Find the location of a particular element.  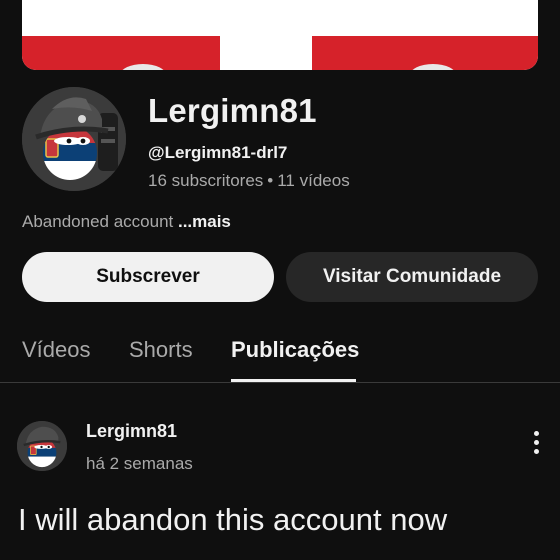

post-author-avatar is located at coordinates (42, 446).